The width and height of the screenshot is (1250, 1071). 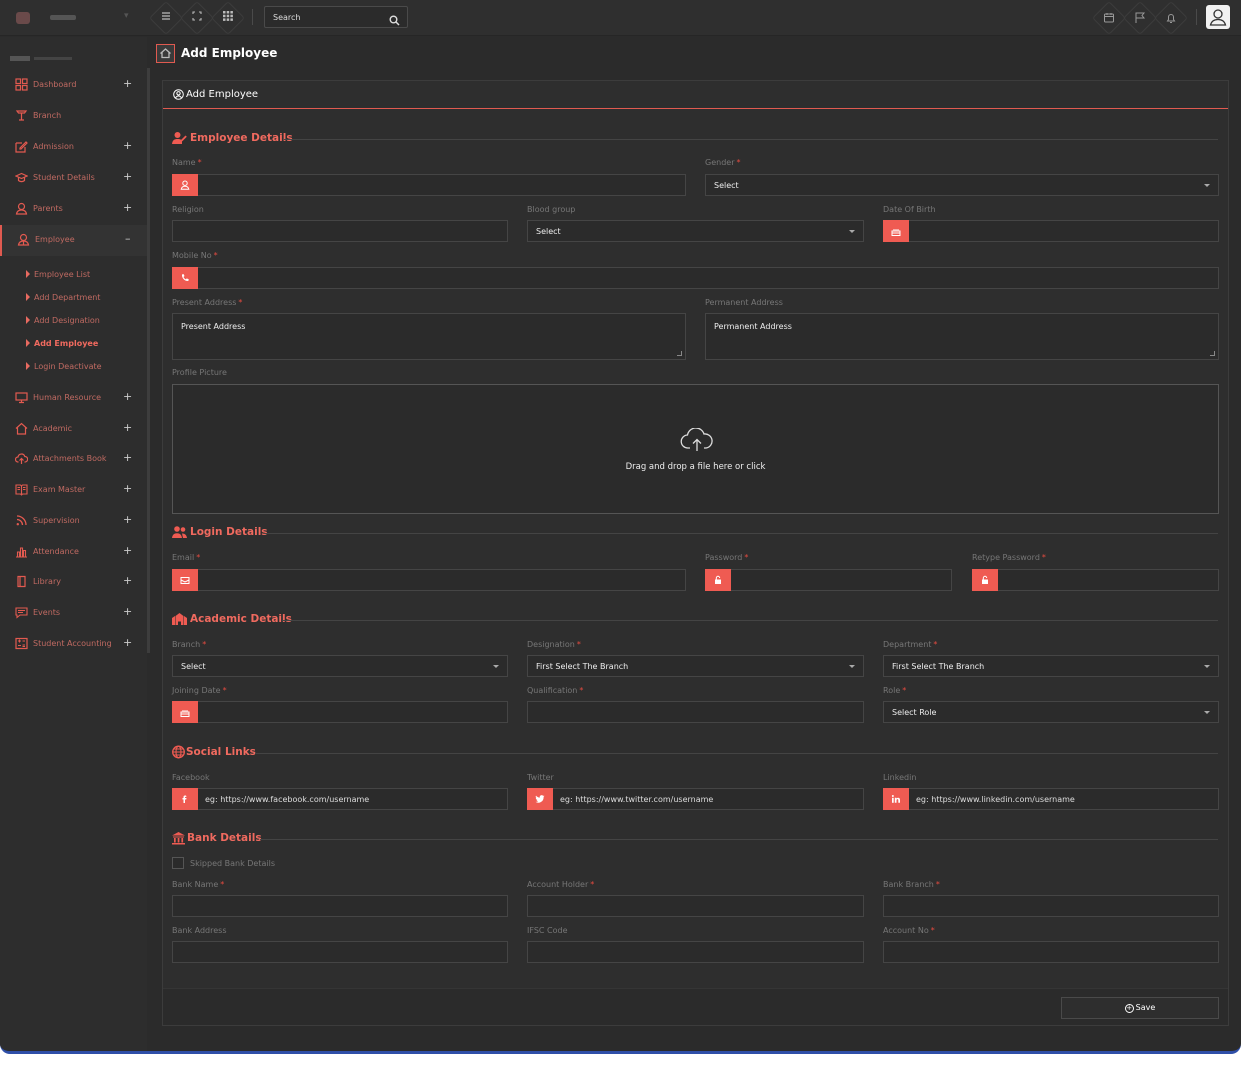 What do you see at coordinates (73, 178) in the screenshot?
I see `sidebar-item-student-details: Student Details +` at bounding box center [73, 178].